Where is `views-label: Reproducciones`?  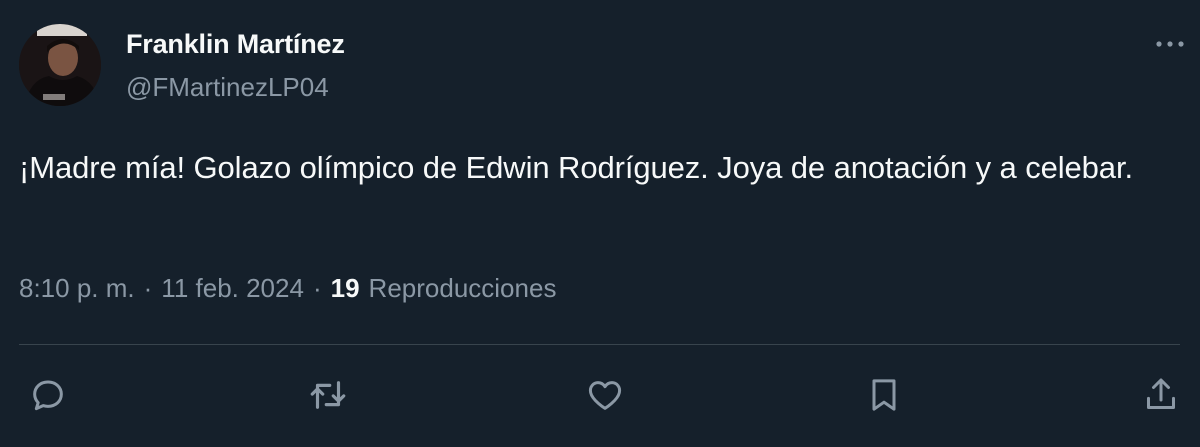 views-label: Reproducciones is located at coordinates (463, 288).